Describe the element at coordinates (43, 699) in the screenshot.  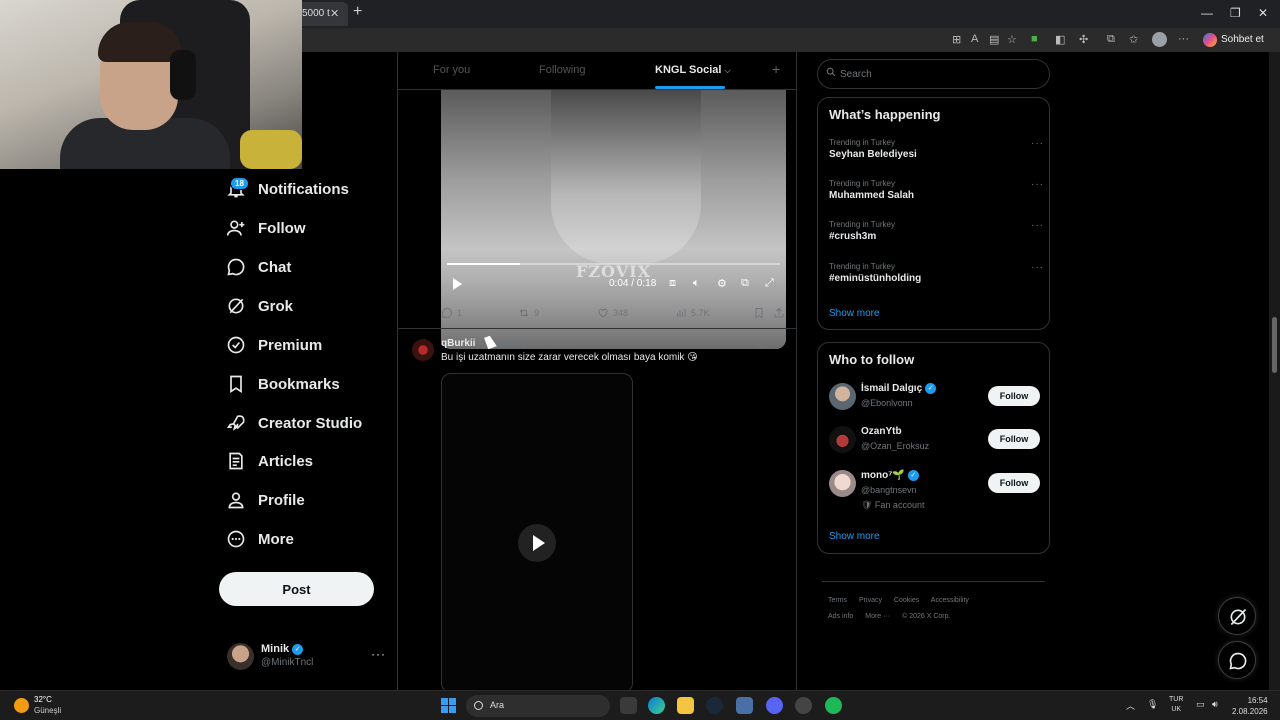
I see `weather-temperature: 32°C` at that location.